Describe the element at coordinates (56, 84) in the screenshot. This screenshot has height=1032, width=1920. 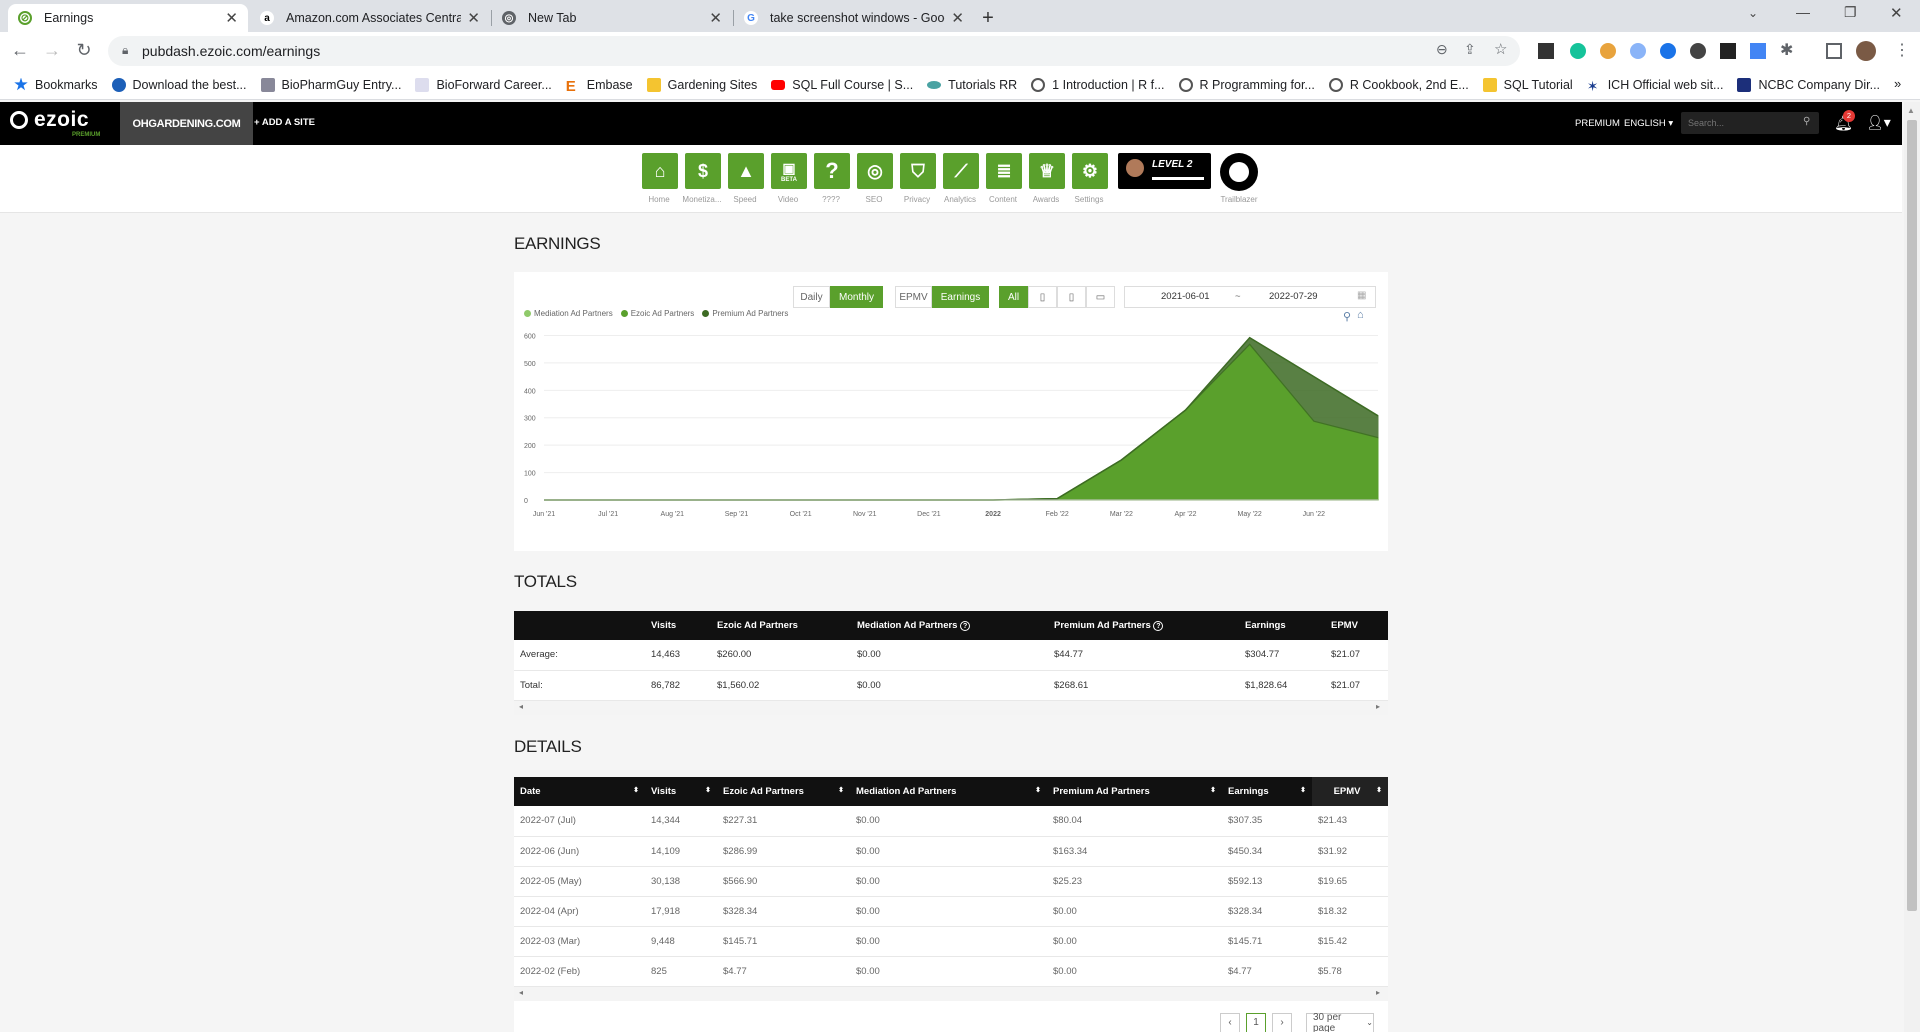
I see `bookmark-item: Bookmarks` at that location.